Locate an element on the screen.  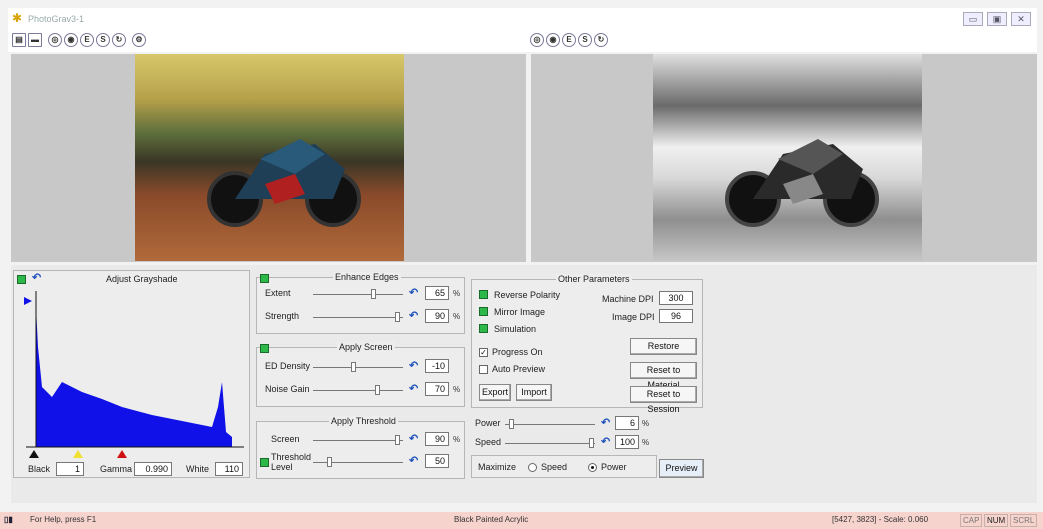
mirror-image-label: Mirror Image is located at coordinates (520, 312).